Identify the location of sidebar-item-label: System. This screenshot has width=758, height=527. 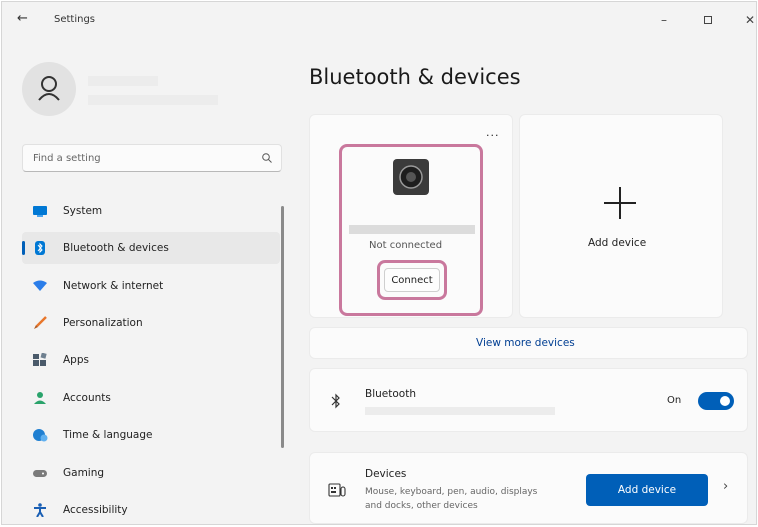
(83, 211).